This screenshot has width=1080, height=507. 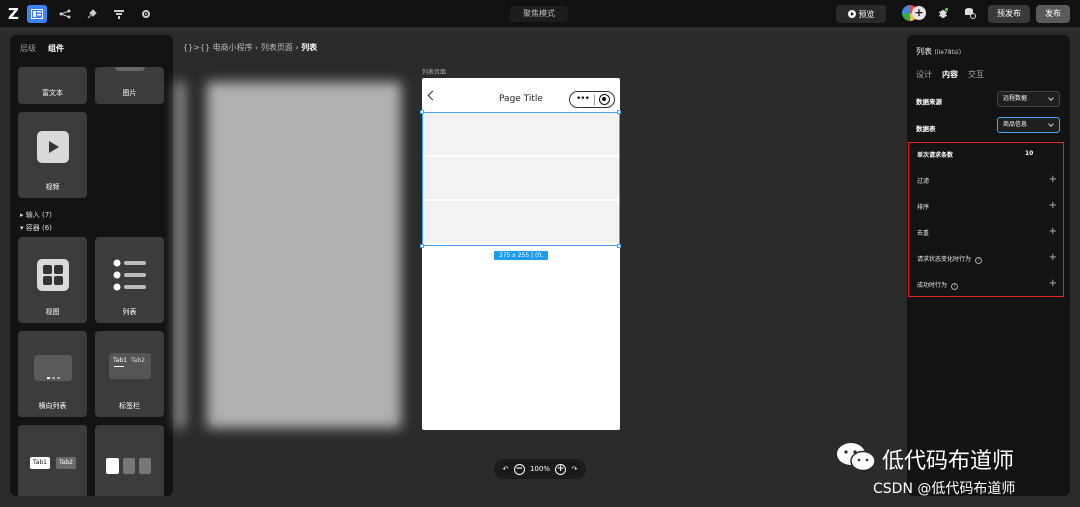 I want to click on database-icon, so click(x=119, y=14).